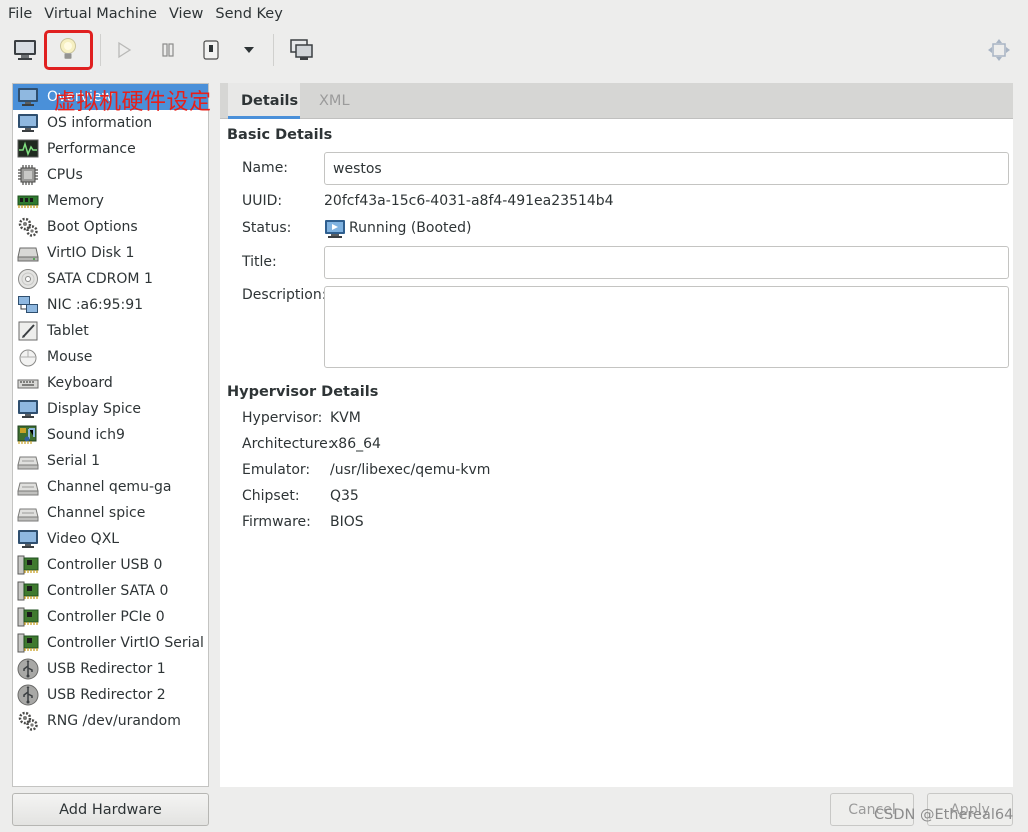  Describe the element at coordinates (105, 565) in the screenshot. I see `hardware-item-label: Controller USB 0` at that location.